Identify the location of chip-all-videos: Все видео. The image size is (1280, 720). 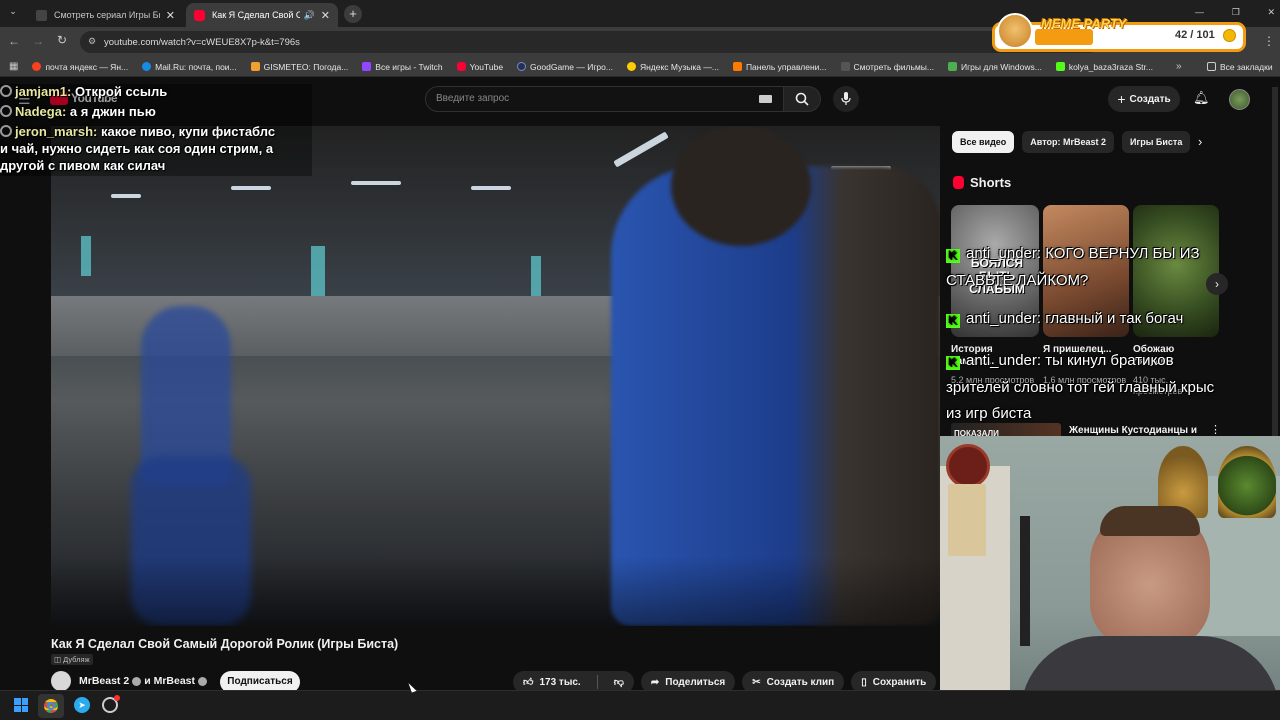
(983, 142).